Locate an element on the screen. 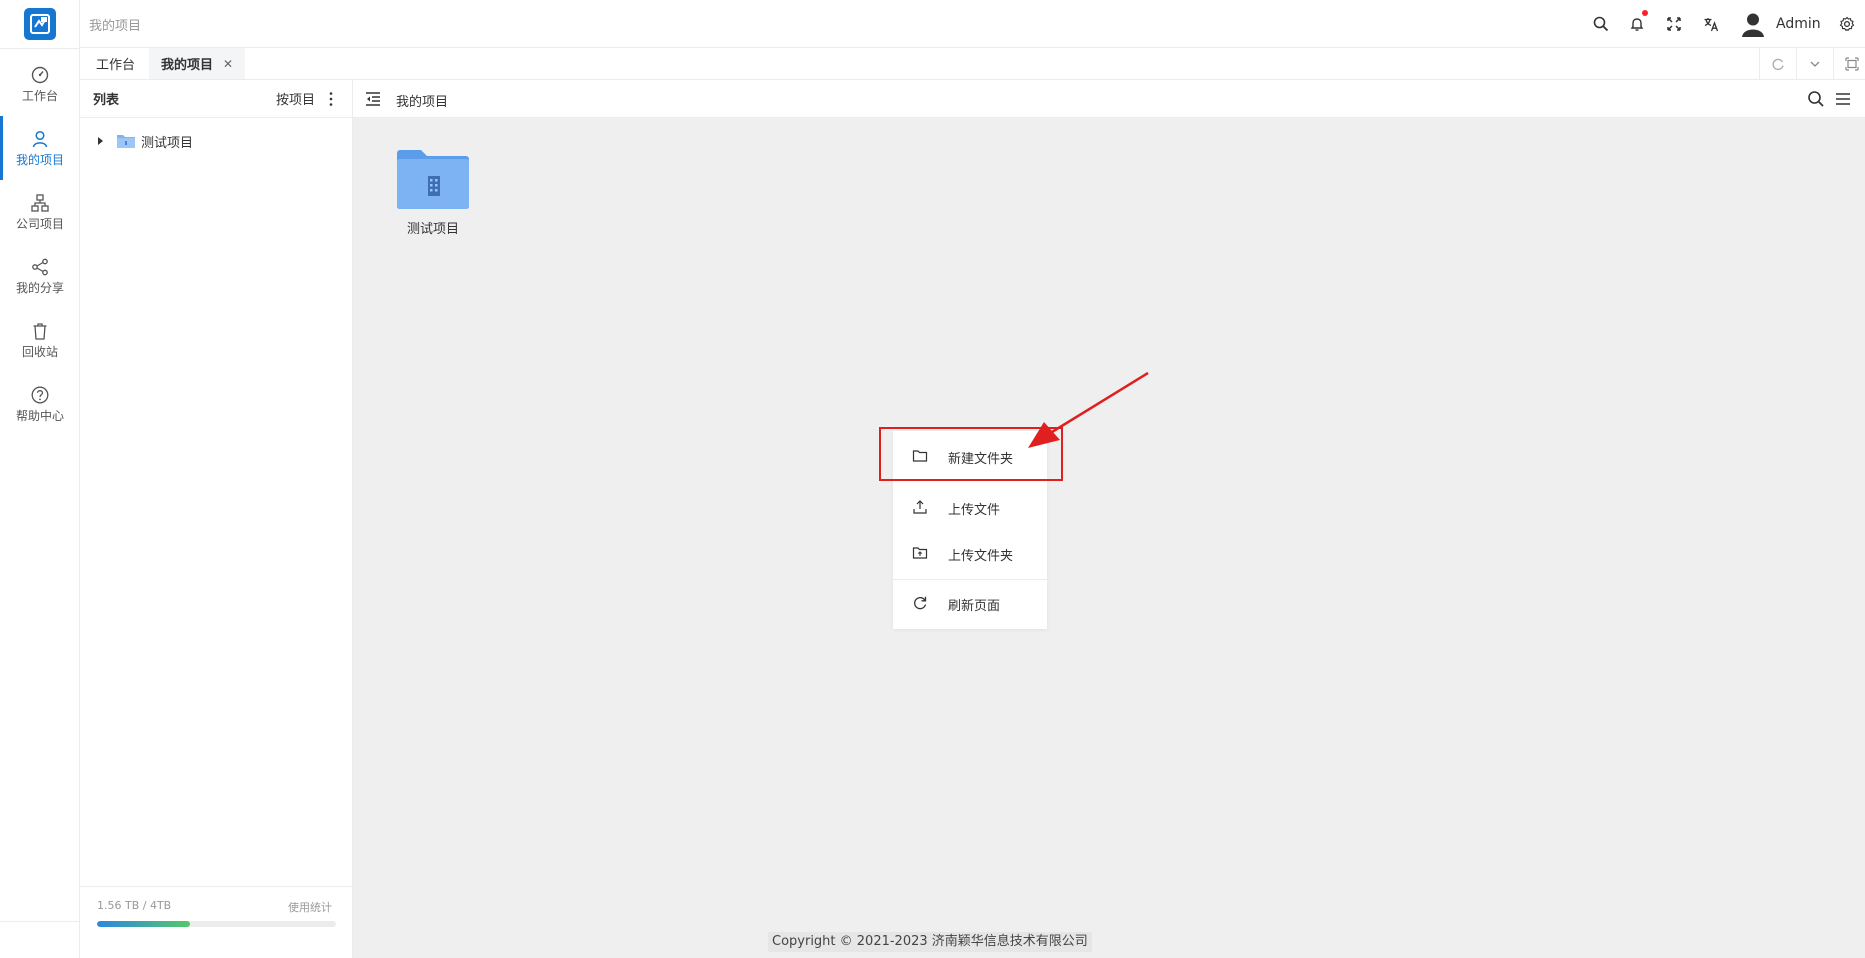 This screenshot has width=1865, height=958. rail-item-workbench: 工作台 is located at coordinates (40, 84).